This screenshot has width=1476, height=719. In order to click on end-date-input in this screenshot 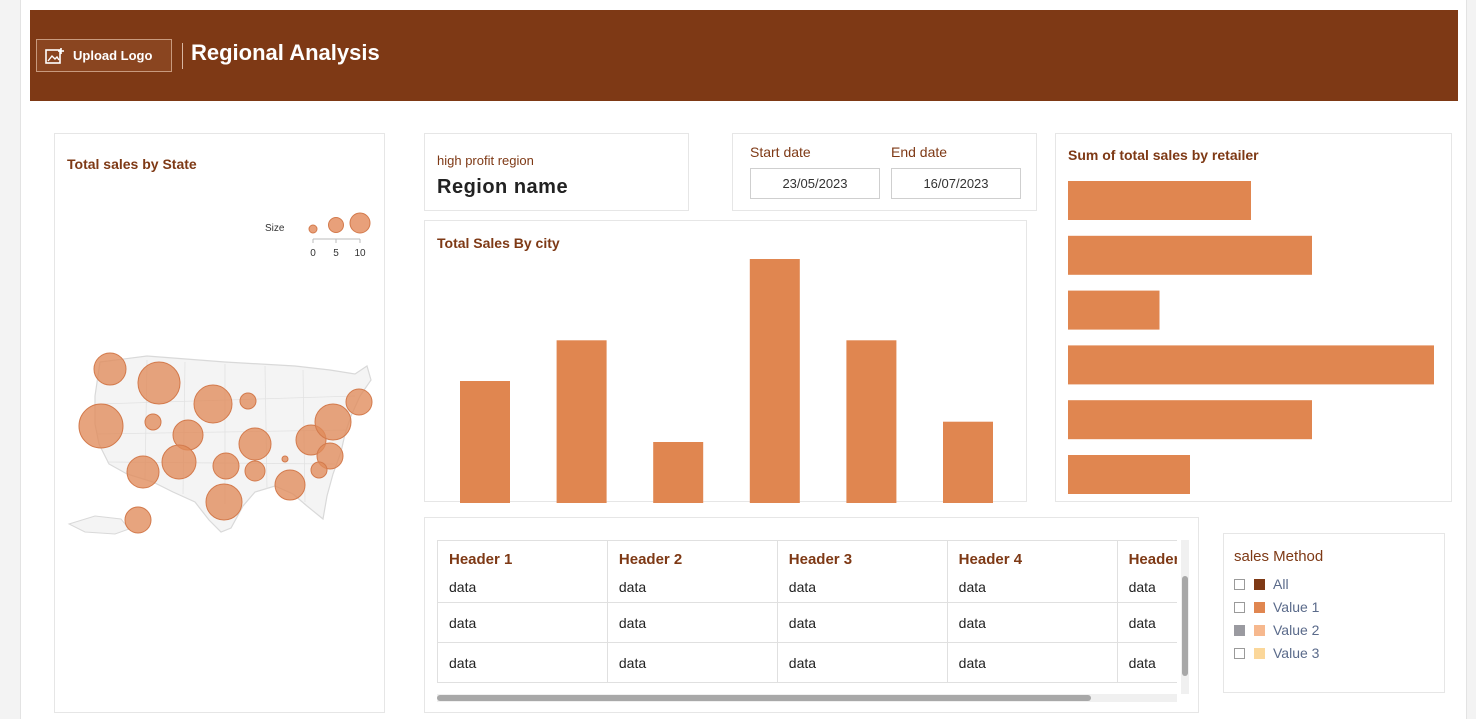, I will do `click(956, 183)`.